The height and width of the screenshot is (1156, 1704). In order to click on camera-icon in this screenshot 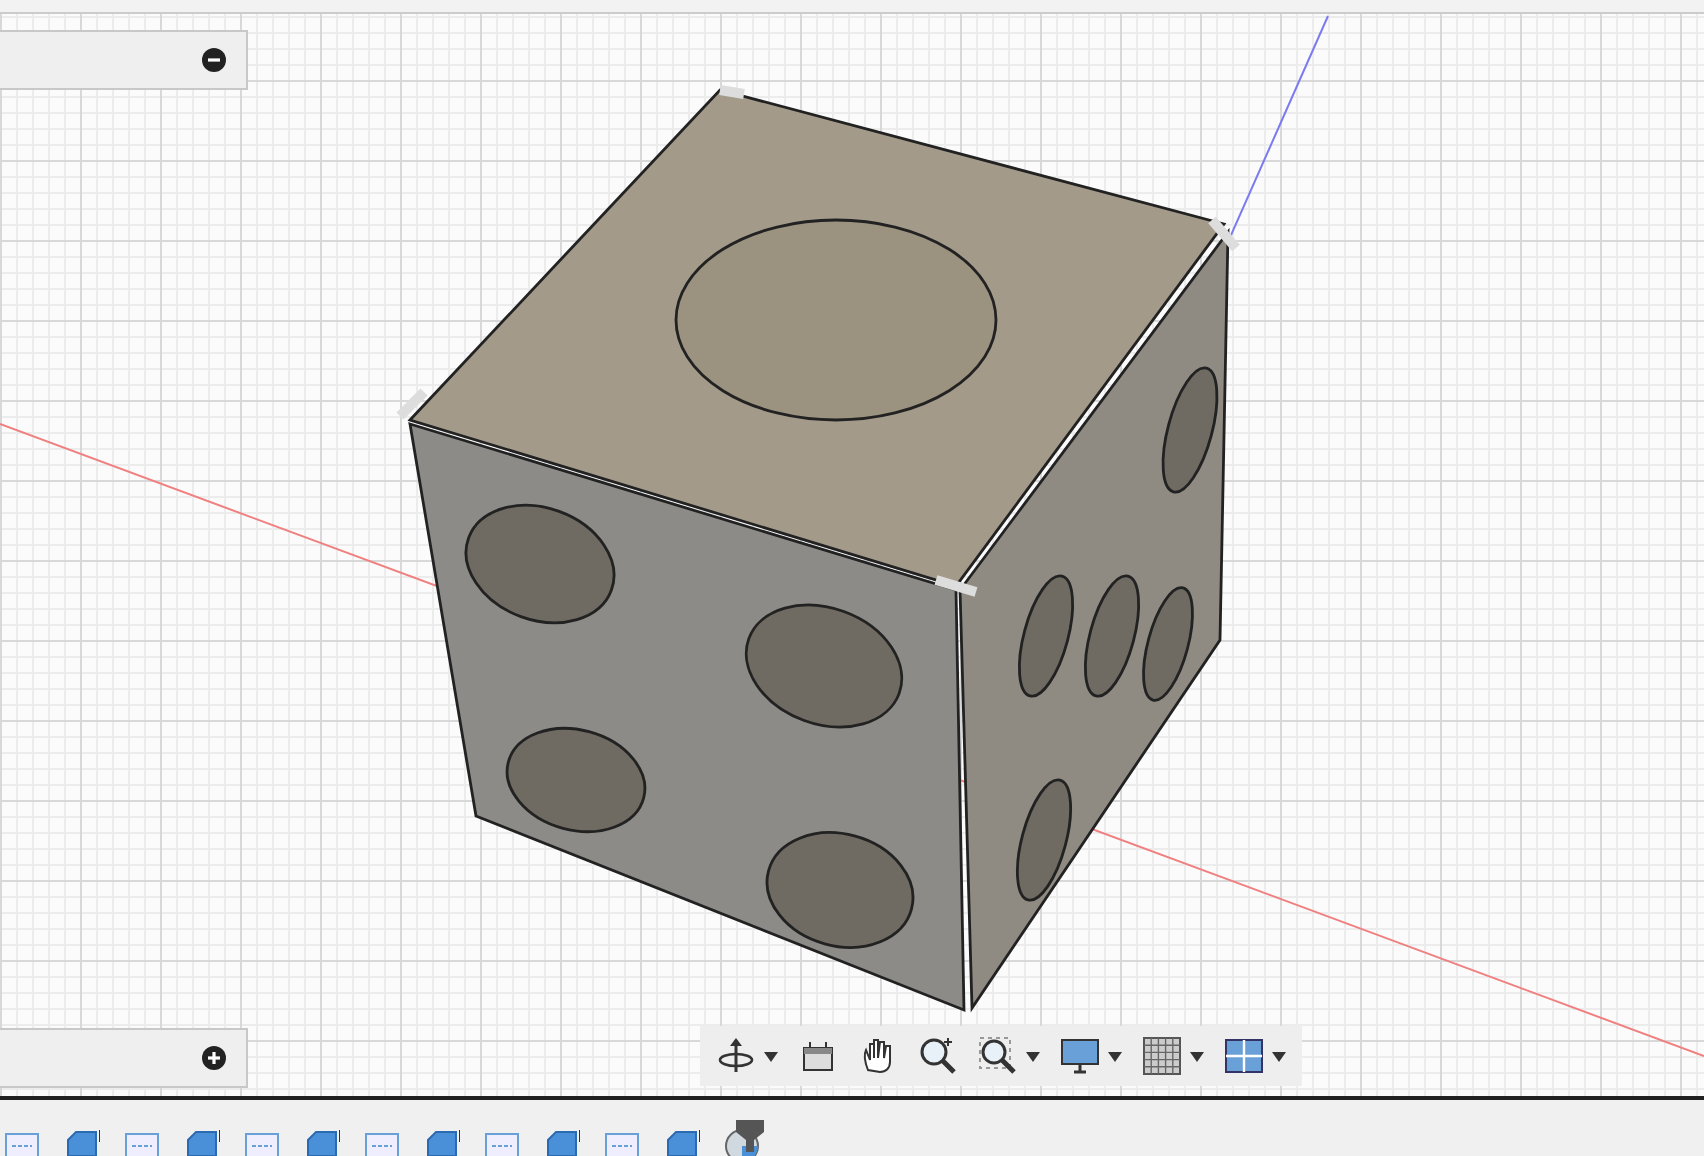, I will do `click(818, 1056)`.